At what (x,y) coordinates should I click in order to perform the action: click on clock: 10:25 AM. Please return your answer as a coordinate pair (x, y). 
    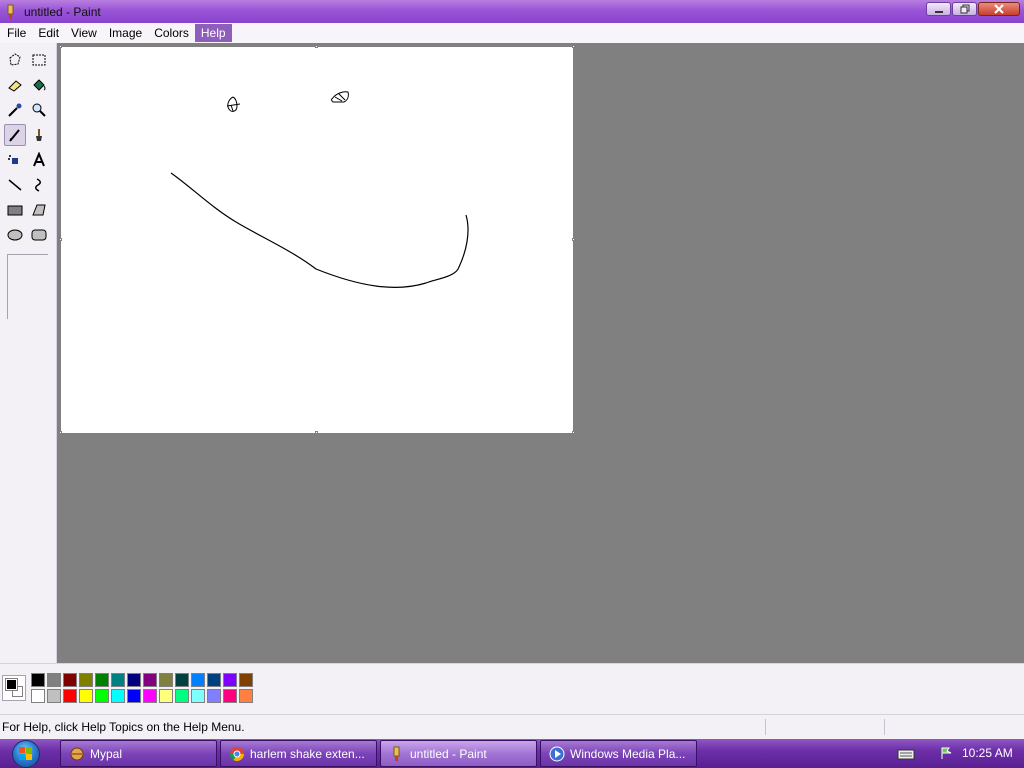
    Looking at the image, I should click on (987, 753).